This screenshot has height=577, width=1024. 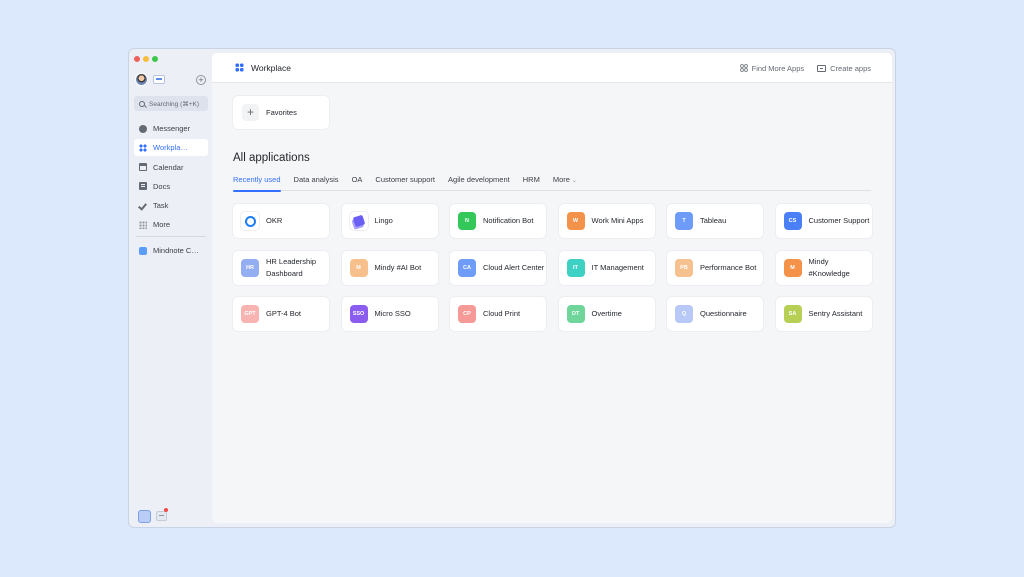 I want to click on sidebar-item-more: More, so click(x=171, y=224).